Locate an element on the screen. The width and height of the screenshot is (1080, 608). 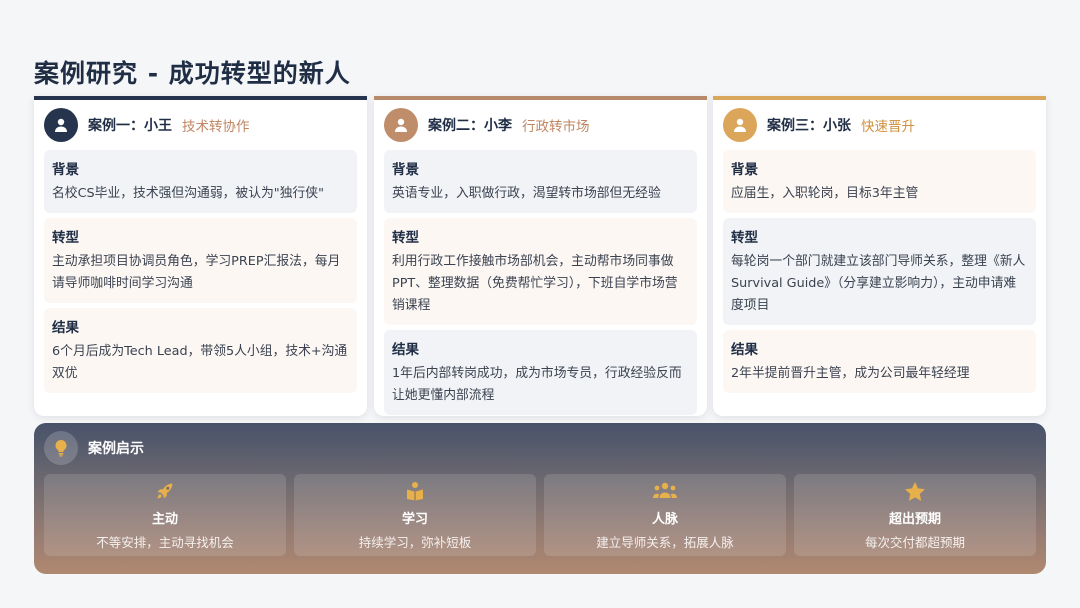
case-tag: 技术转协作 is located at coordinates (216, 127).